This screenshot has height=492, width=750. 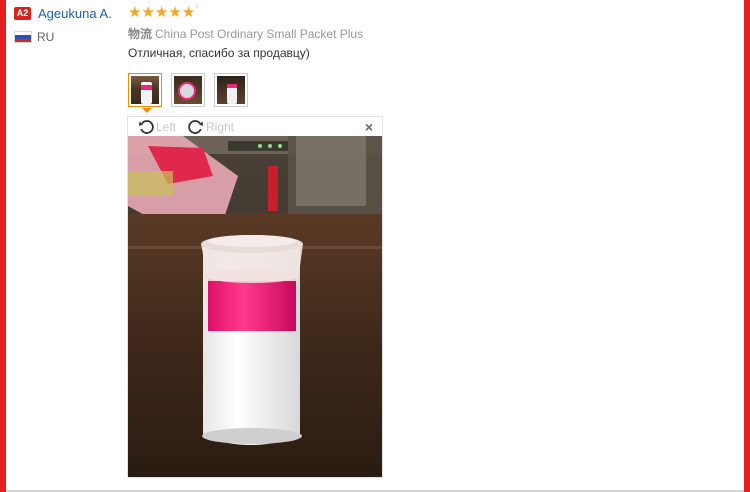 I want to click on russia-flag-icon, so click(x=23, y=37).